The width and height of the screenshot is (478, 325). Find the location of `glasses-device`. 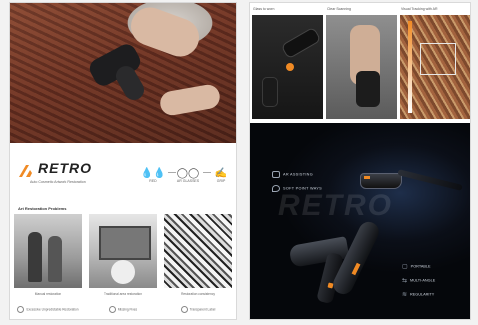

glasses-device is located at coordinates (301, 43).